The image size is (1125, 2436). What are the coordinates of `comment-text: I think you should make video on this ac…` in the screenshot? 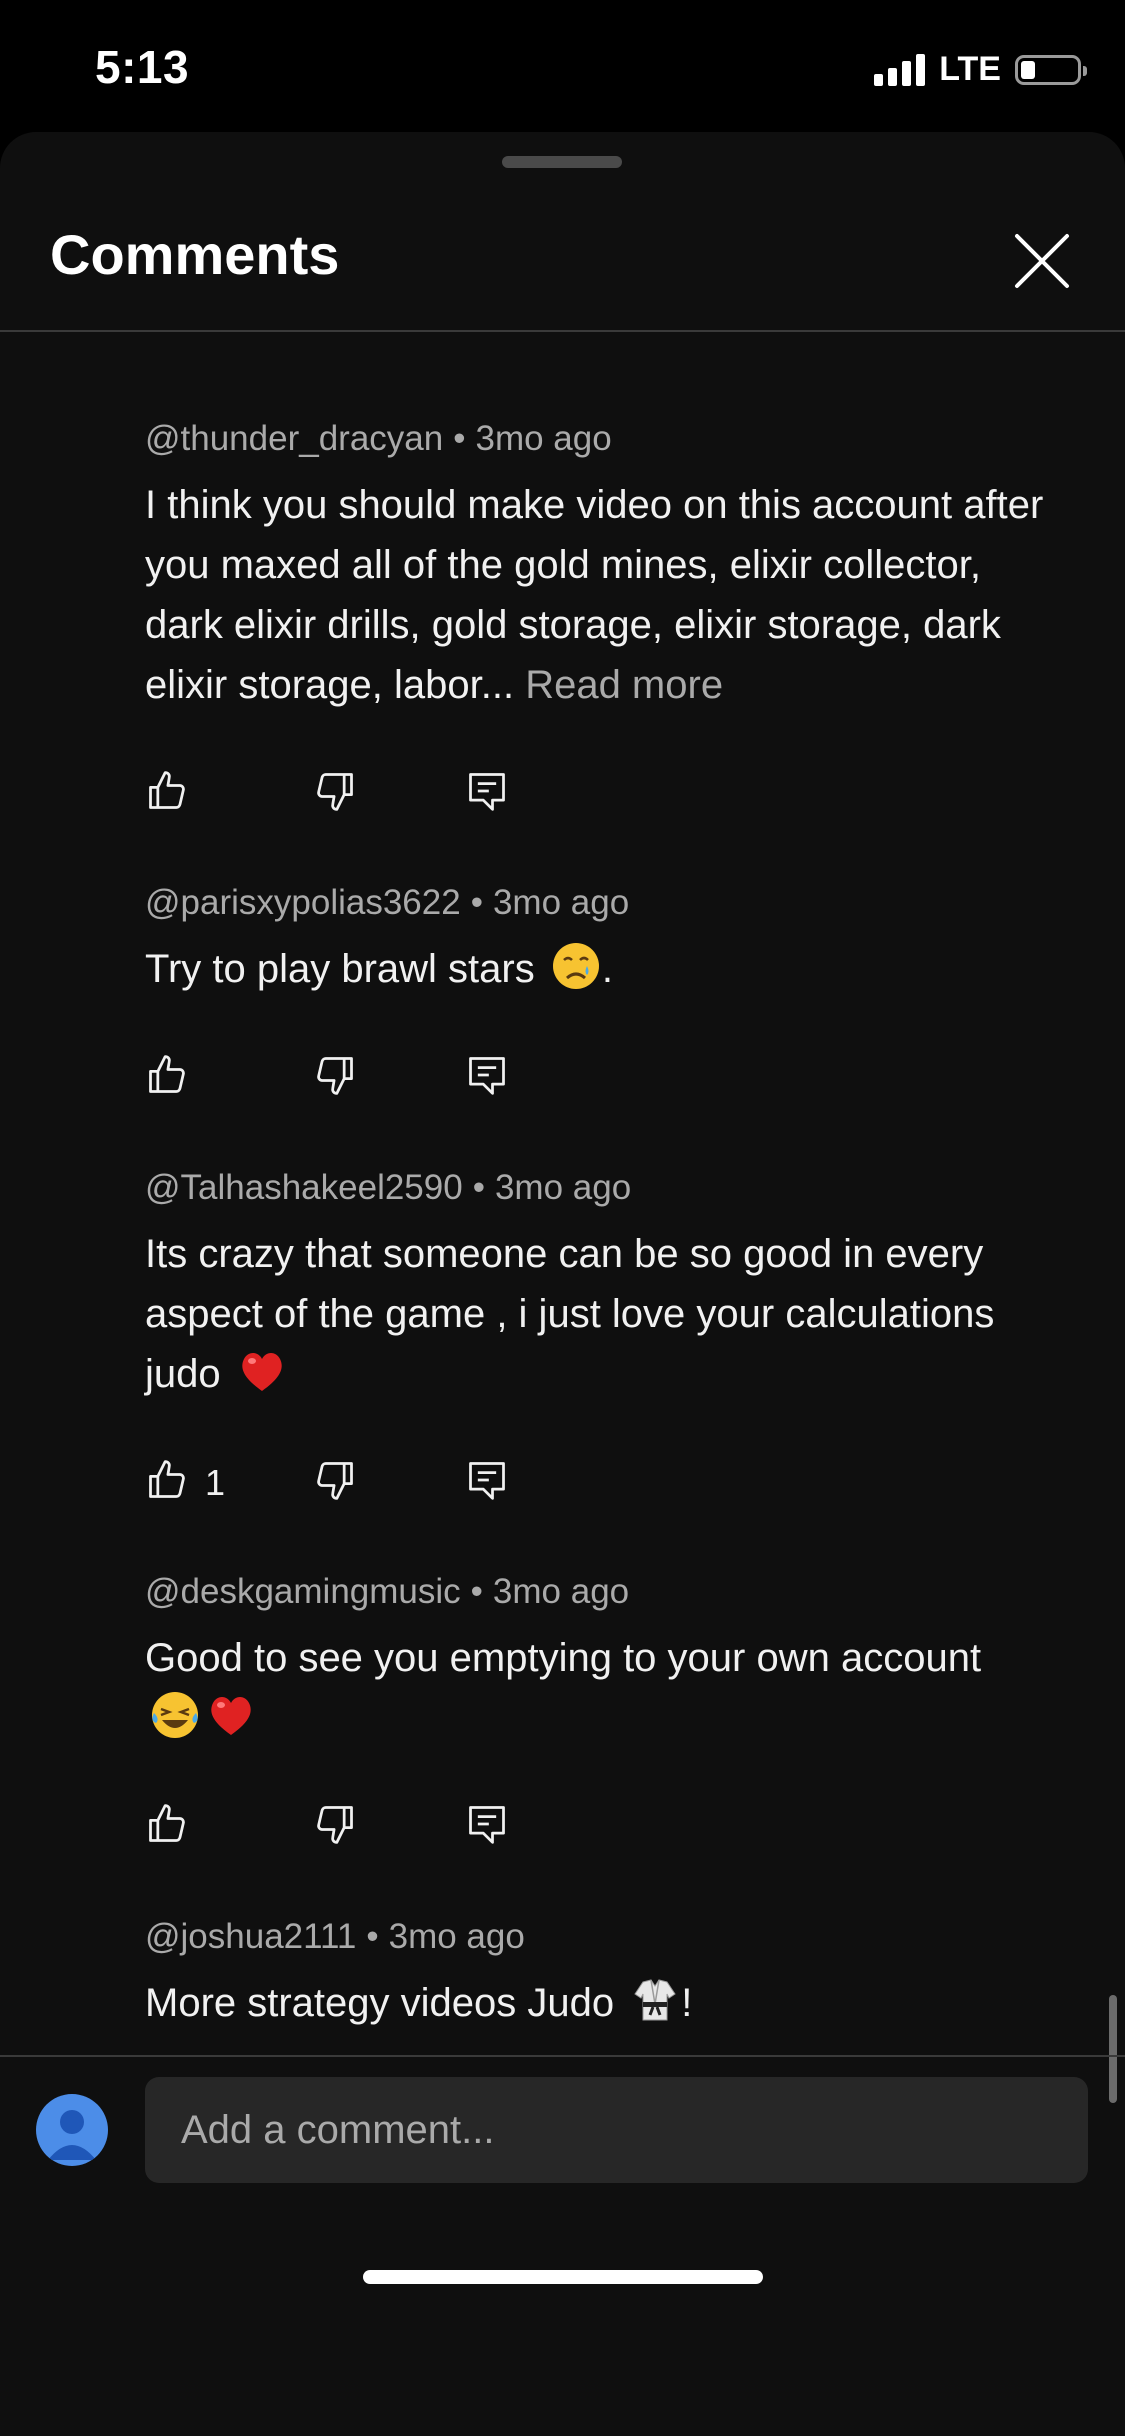 It's located at (594, 595).